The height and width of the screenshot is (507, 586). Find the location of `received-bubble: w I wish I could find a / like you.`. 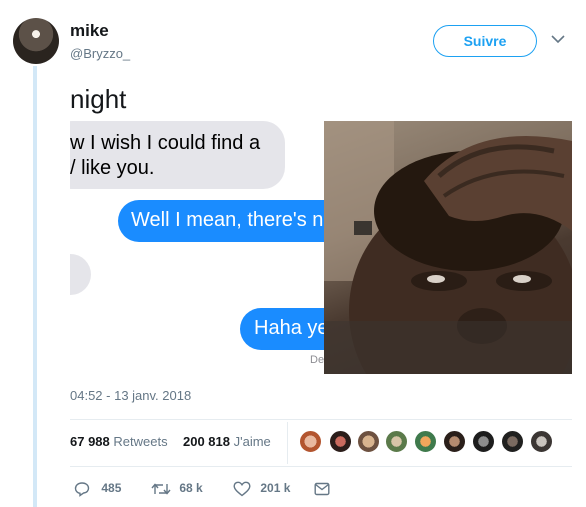

received-bubble: w I wish I could find a / like you. is located at coordinates (177, 155).